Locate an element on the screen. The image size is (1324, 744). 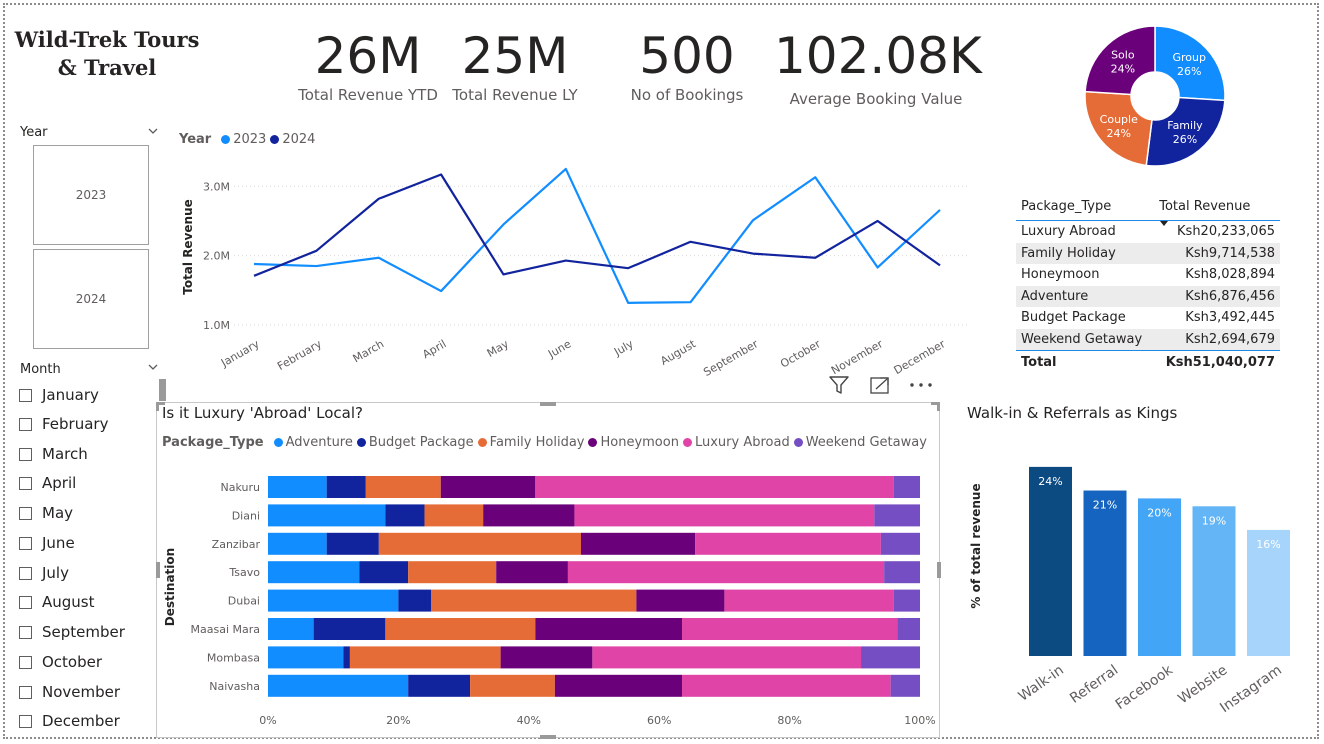
legend-item-2023: 2023 is located at coordinates (249, 139).